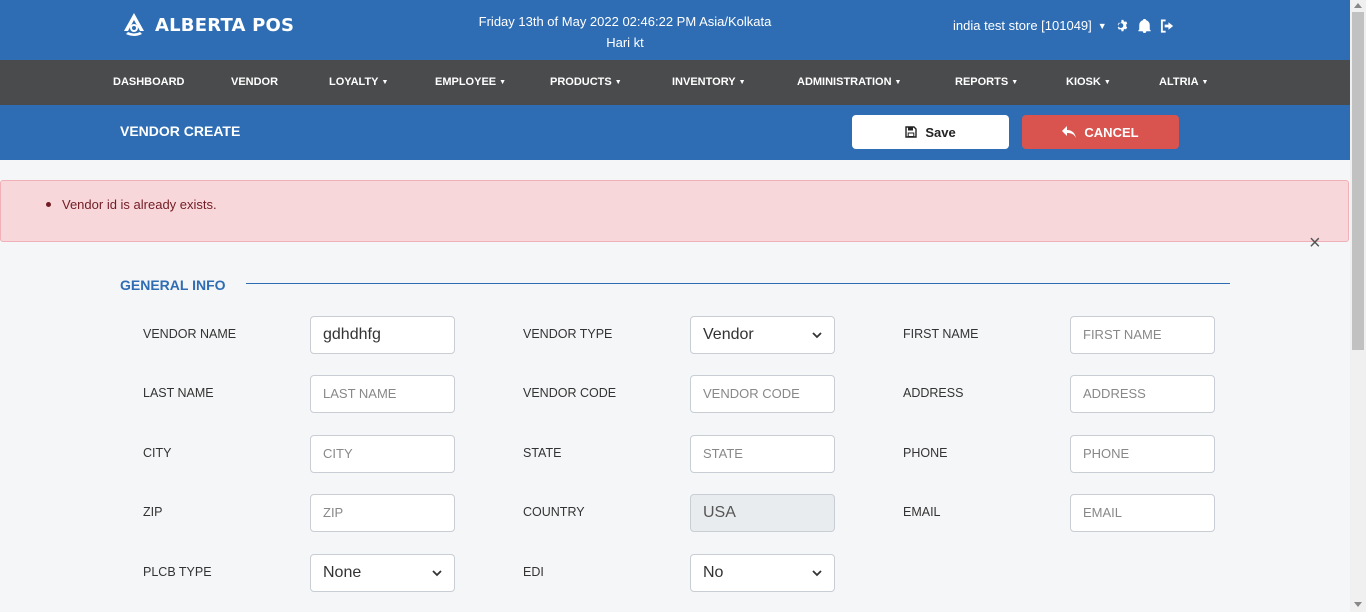  I want to click on logo: ALBERTA POS, so click(207, 25).